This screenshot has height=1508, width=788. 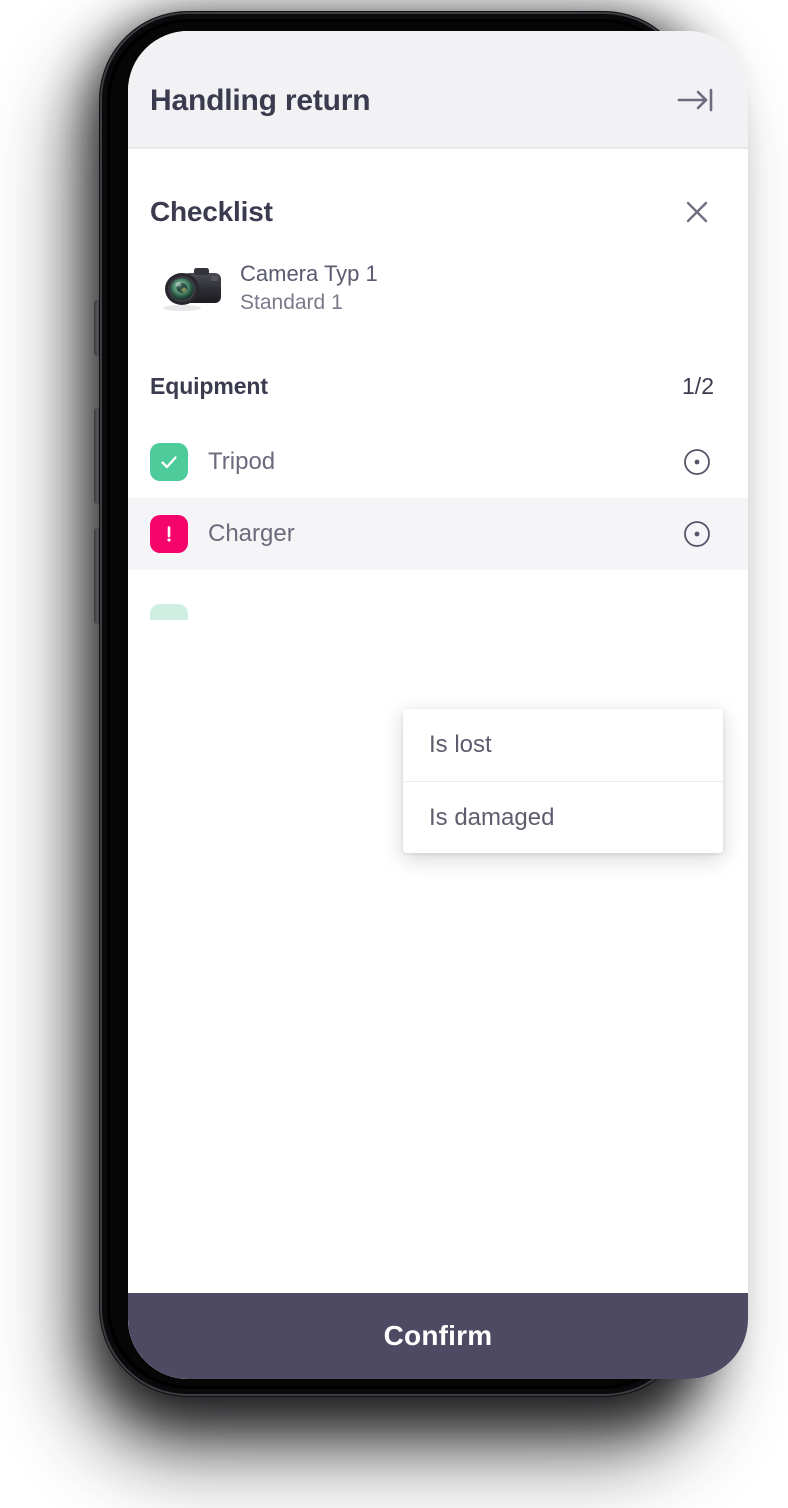 I want to click on confirm-button: Confirm, so click(x=438, y=1336).